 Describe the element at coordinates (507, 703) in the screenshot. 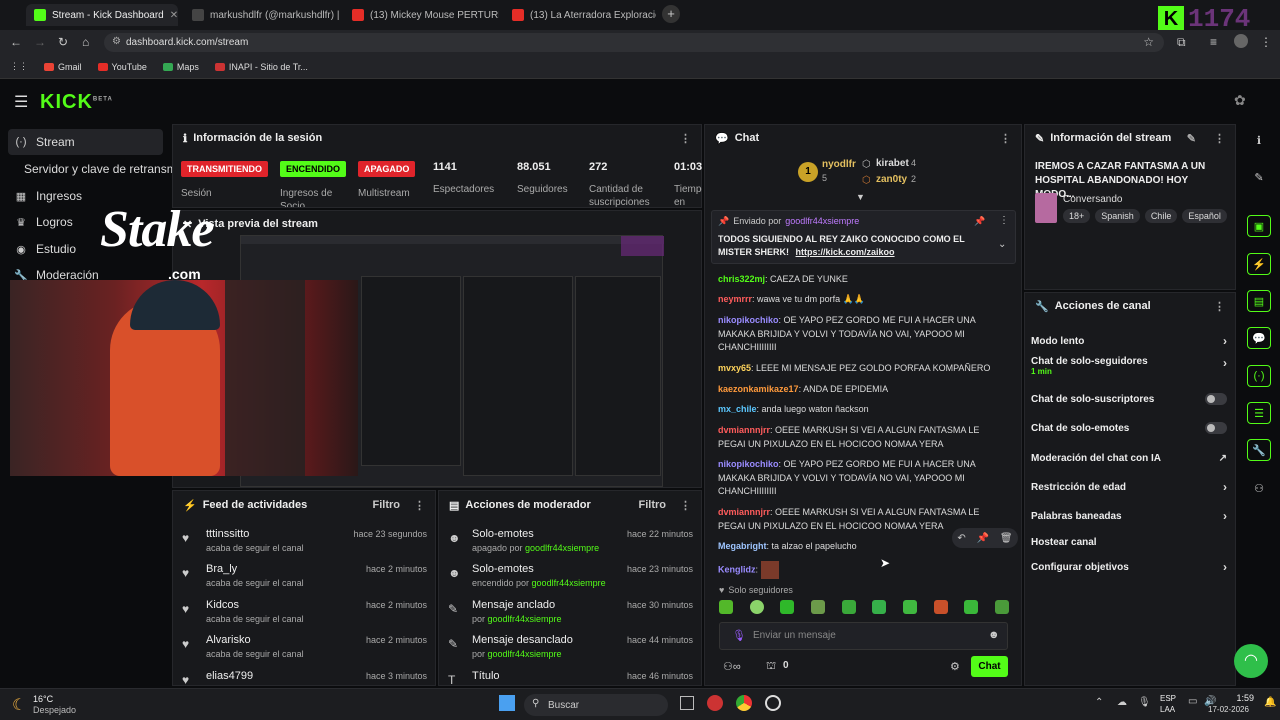

I see `windows-start-icon` at that location.